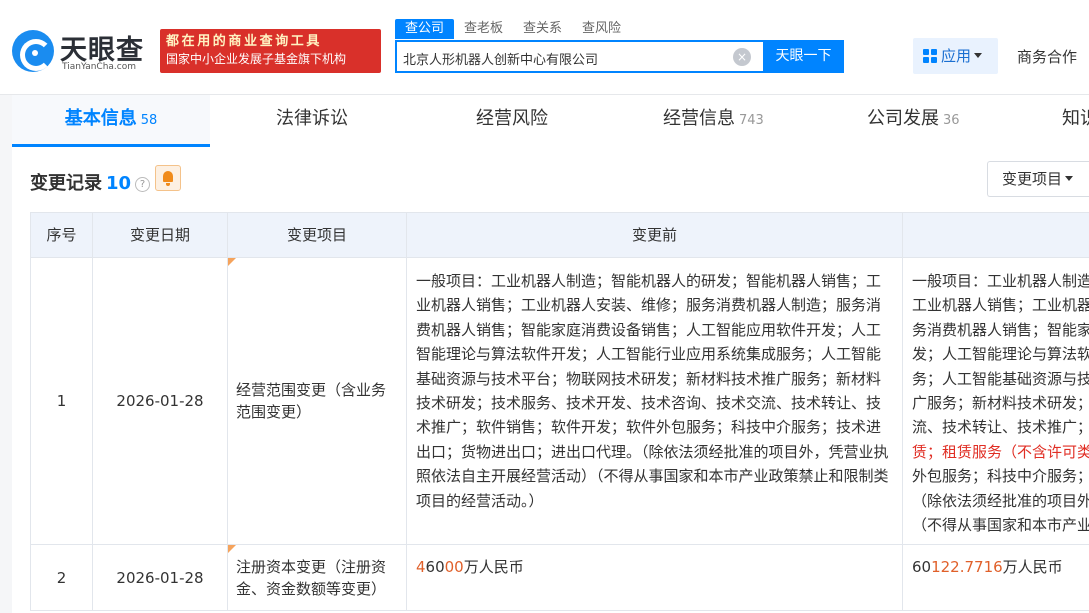 The height and width of the screenshot is (613, 1089). I want to click on tab-count: 743, so click(751, 120).